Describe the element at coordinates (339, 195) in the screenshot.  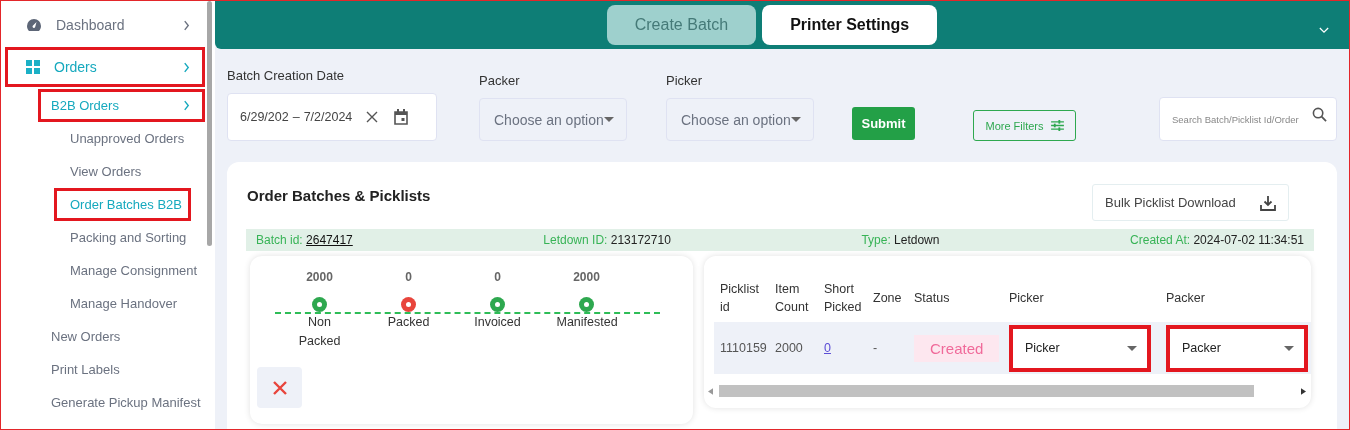
I see `card-title: Order Batches & Picklists` at that location.